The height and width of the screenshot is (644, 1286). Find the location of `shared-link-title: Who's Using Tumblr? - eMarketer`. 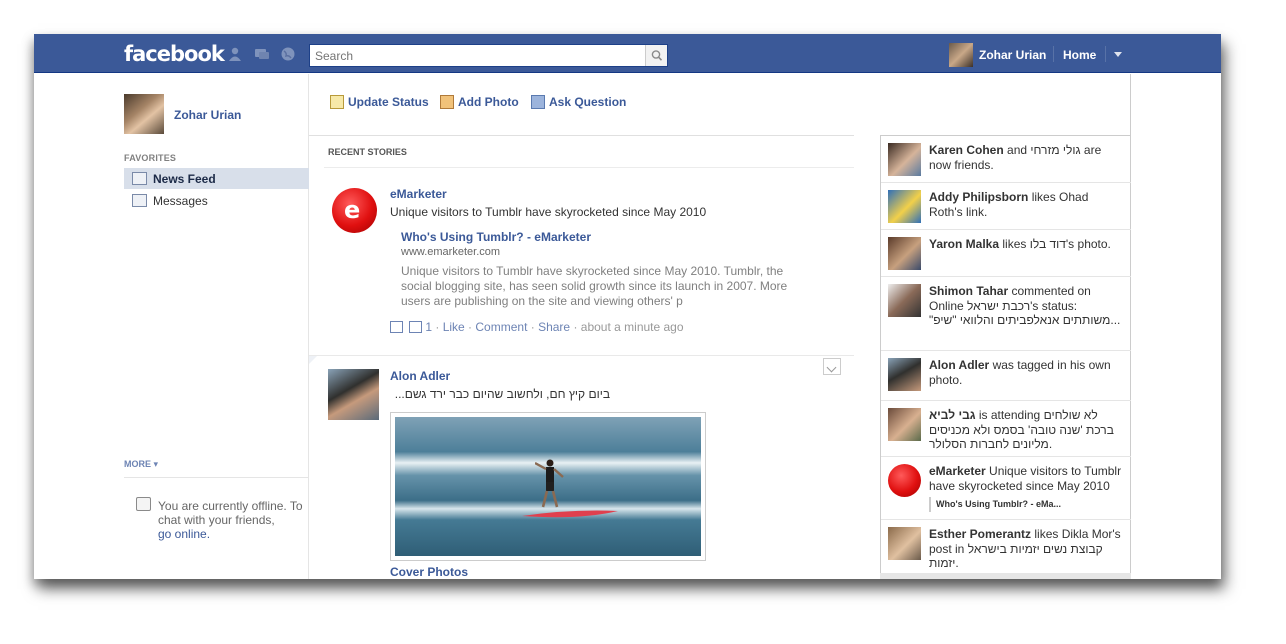

shared-link-title: Who's Using Tumblr? - eMarketer is located at coordinates (496, 237).